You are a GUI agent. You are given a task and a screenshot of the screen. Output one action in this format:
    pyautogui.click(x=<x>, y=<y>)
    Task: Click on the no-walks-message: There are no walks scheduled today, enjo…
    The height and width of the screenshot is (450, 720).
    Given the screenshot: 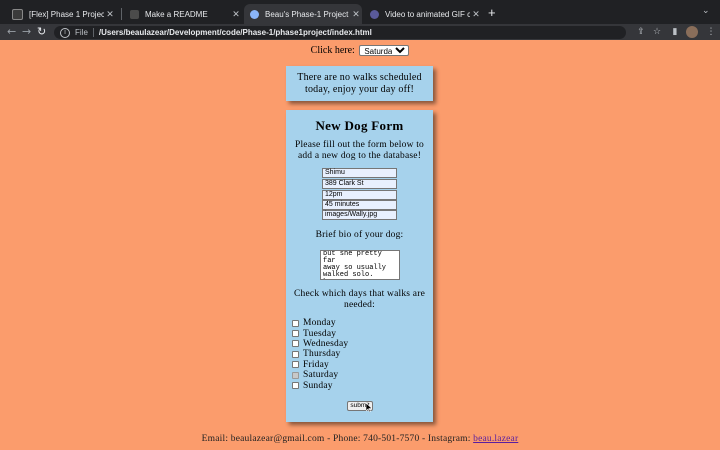 What is the action you would take?
    pyautogui.click(x=359, y=83)
    